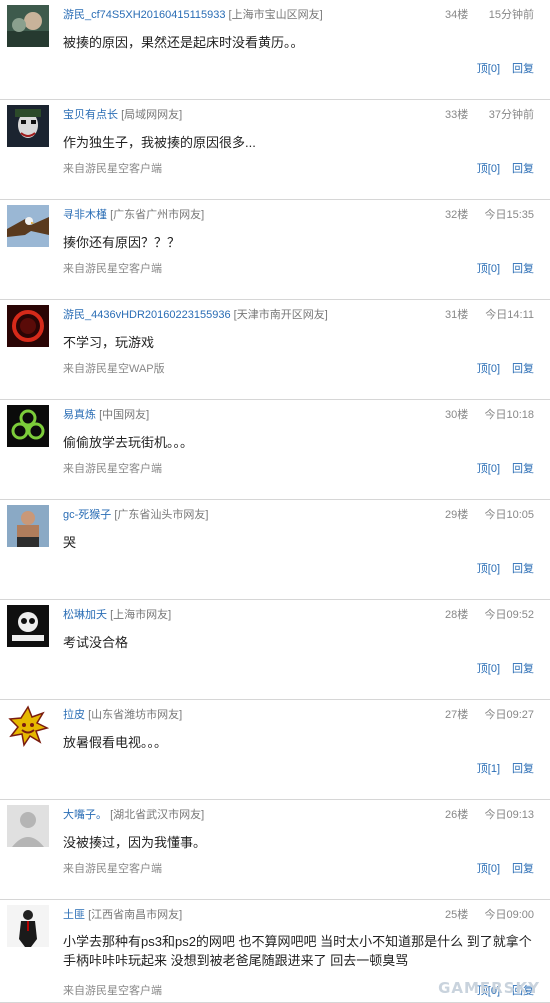 The width and height of the screenshot is (550, 1003). I want to click on username-link: 拉皮, so click(74, 715).